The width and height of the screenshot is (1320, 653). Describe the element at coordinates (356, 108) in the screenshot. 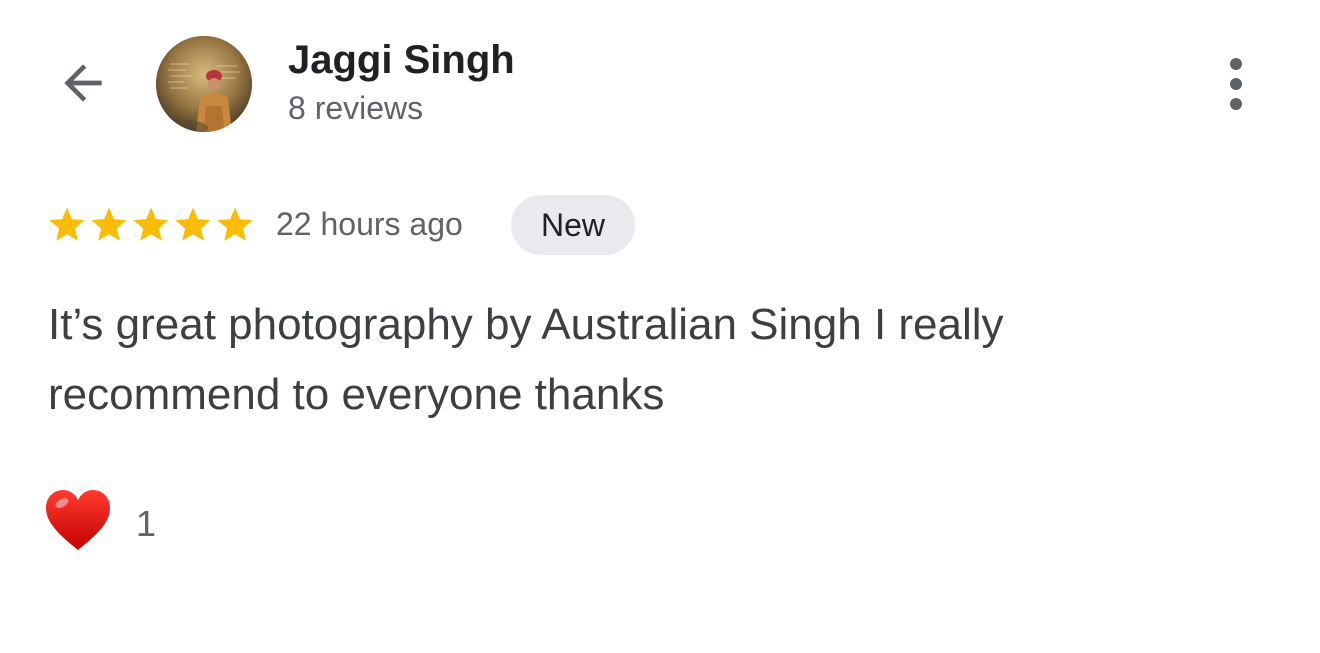

I see `review-count: 8 reviews` at that location.